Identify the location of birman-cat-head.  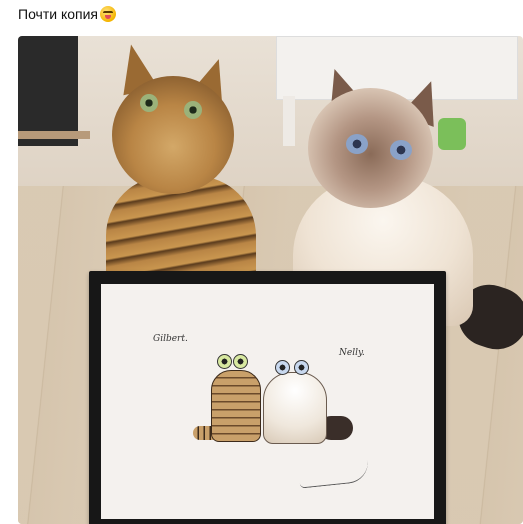
(370, 148).